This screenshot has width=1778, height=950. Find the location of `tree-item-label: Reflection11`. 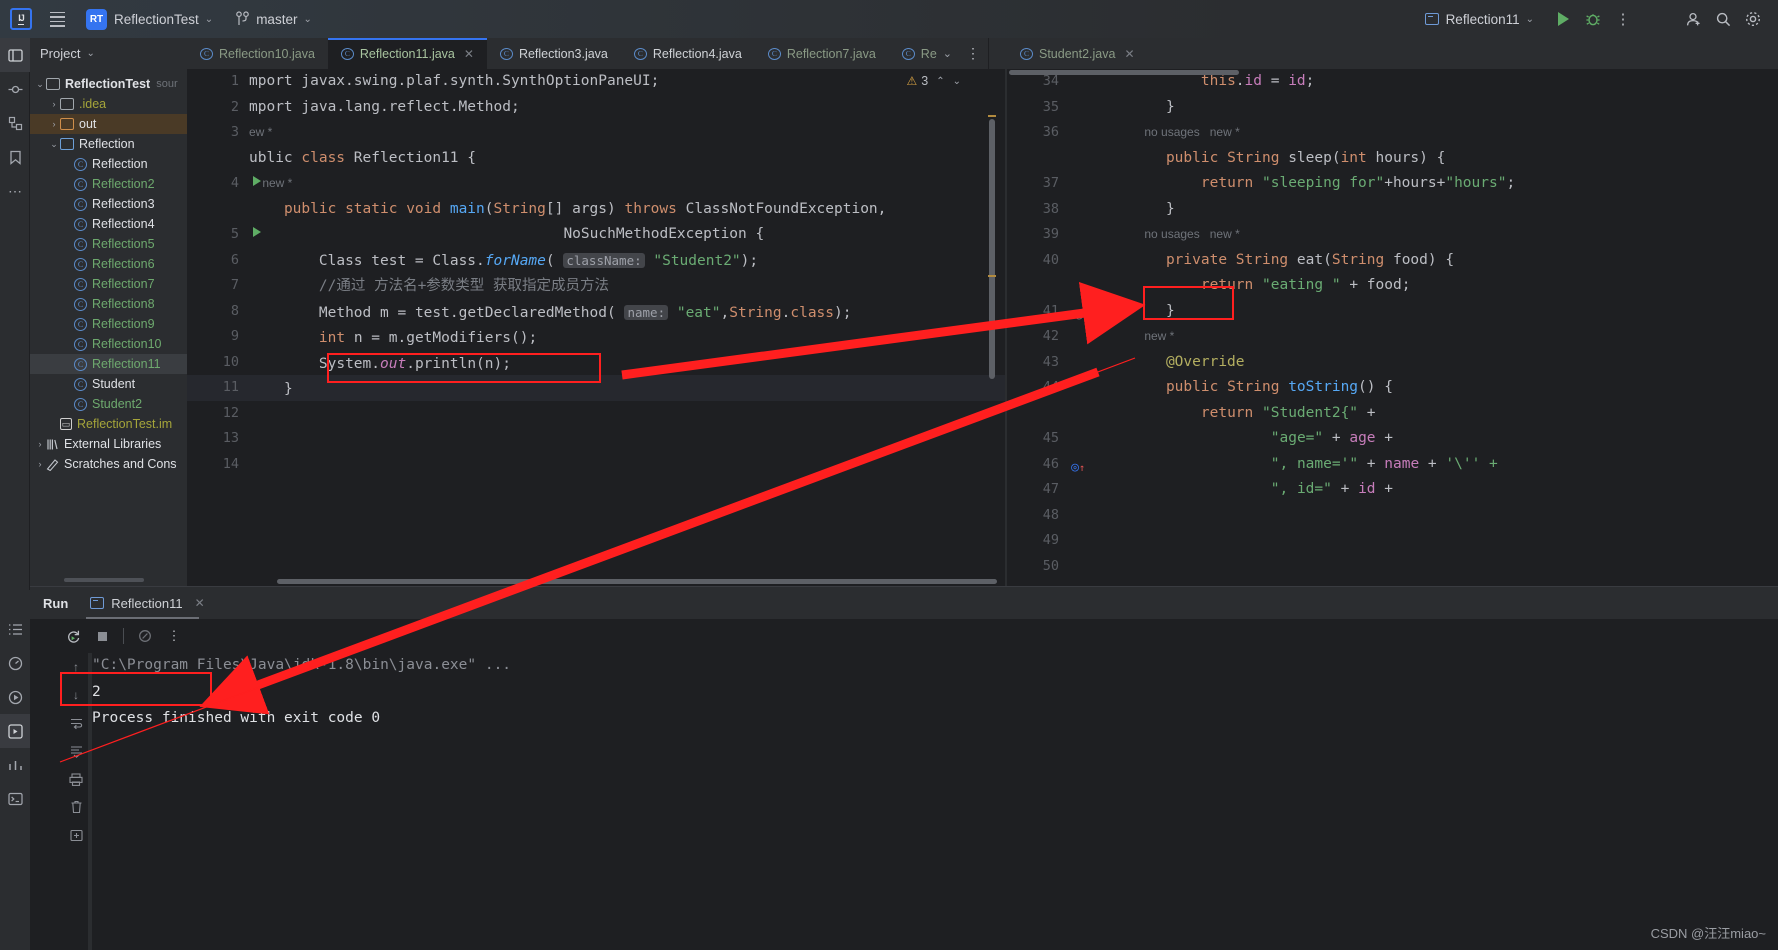

tree-item-label: Reflection11 is located at coordinates (126, 364).